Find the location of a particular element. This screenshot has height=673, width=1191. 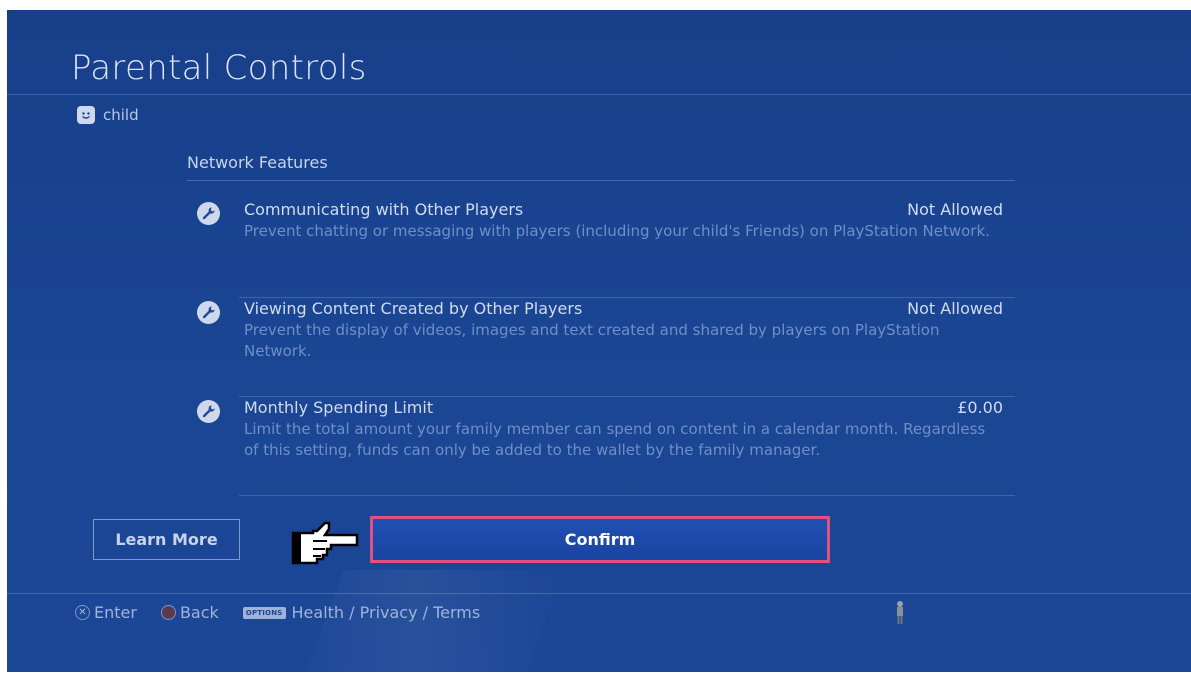

learn-more-button: Learn More is located at coordinates (166, 539).